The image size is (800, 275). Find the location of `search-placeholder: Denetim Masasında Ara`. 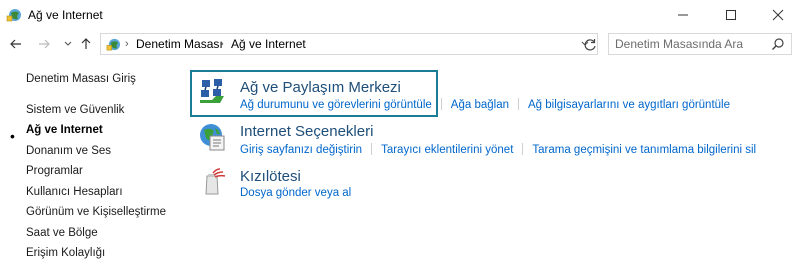

search-placeholder: Denetim Masasında Ara is located at coordinates (679, 44).